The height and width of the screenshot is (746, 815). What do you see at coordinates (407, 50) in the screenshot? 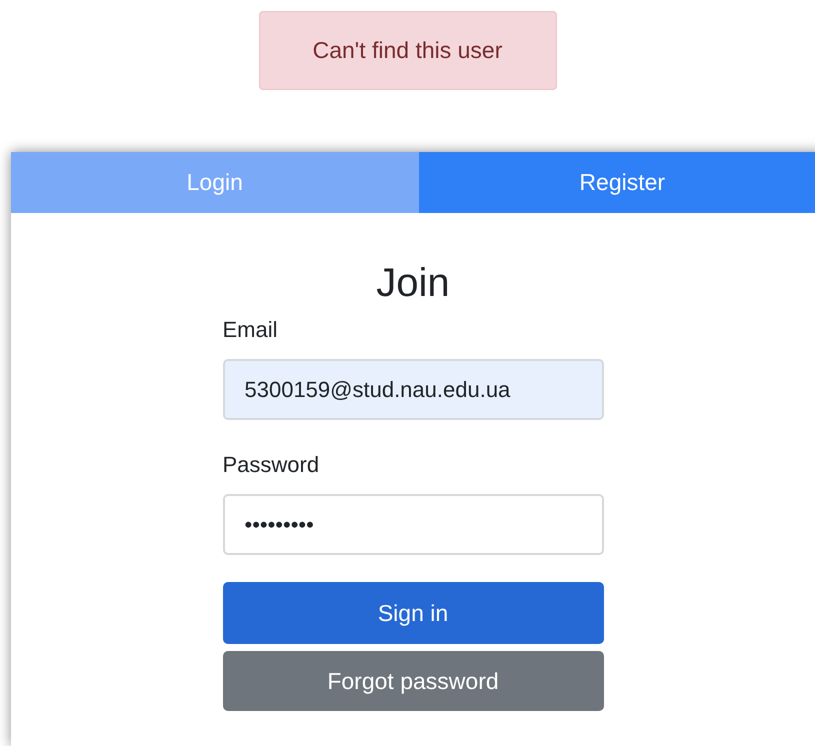
I see `error-alert: Can't find this user` at bounding box center [407, 50].